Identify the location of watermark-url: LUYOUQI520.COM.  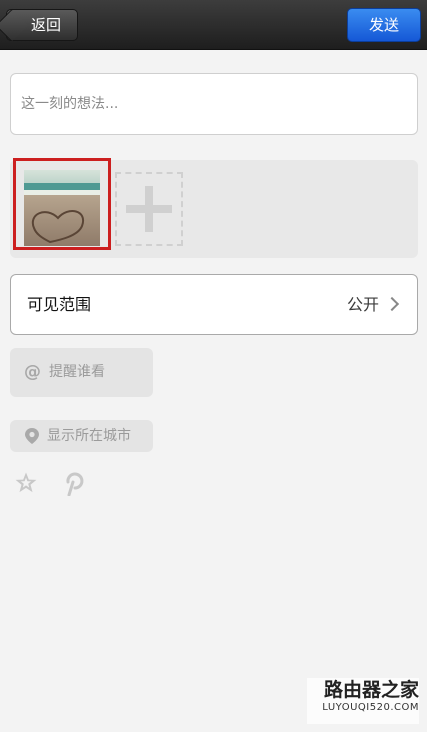
(370, 707).